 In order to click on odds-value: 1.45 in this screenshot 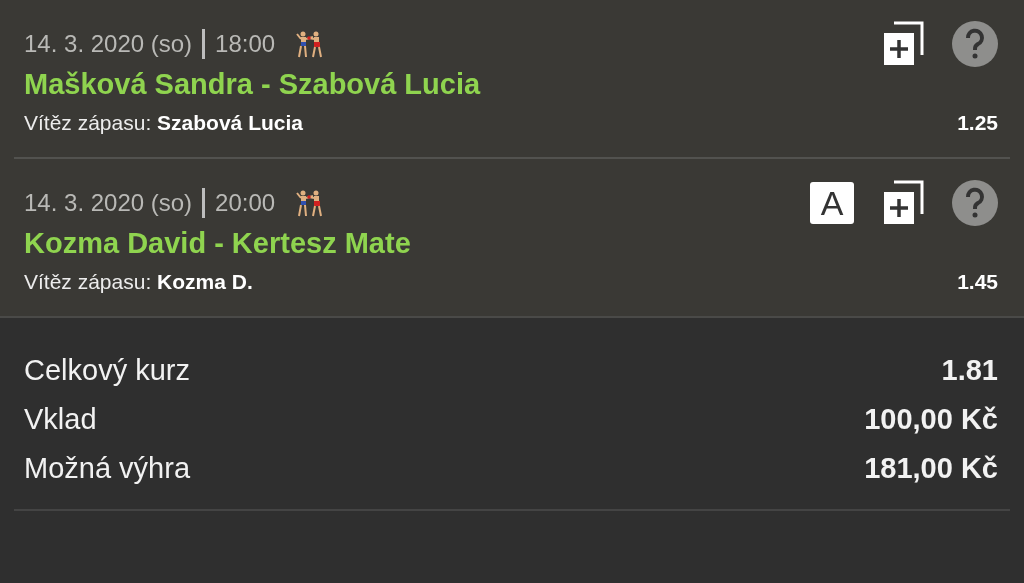, I will do `click(977, 282)`.